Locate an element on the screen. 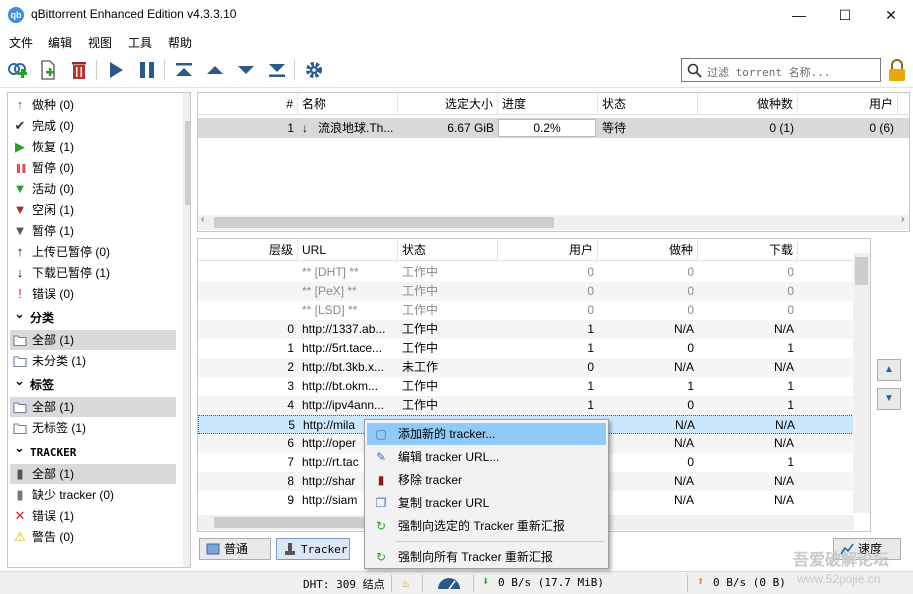  speed-limit-icon is located at coordinates (449, 583).